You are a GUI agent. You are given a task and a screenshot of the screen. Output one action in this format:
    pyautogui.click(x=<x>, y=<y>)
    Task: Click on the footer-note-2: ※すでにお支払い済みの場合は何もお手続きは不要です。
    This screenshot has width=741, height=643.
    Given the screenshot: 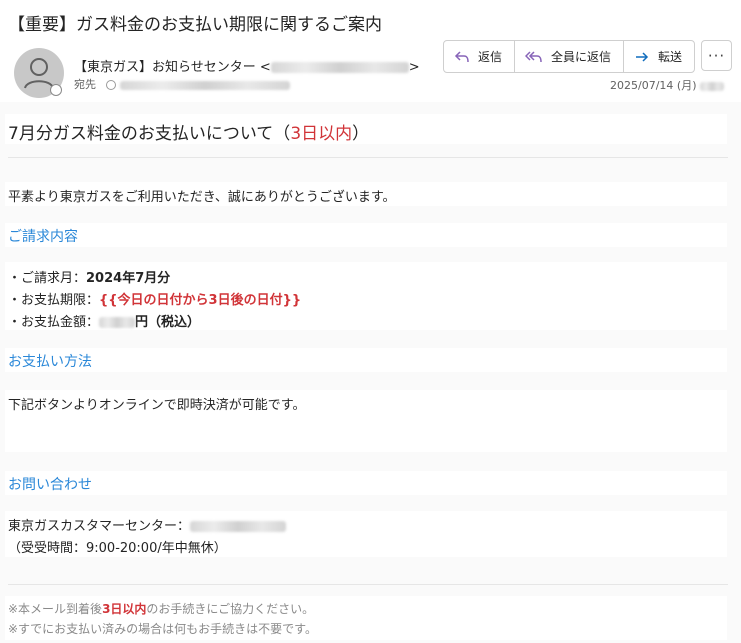 What is the action you would take?
    pyautogui.click(x=162, y=629)
    